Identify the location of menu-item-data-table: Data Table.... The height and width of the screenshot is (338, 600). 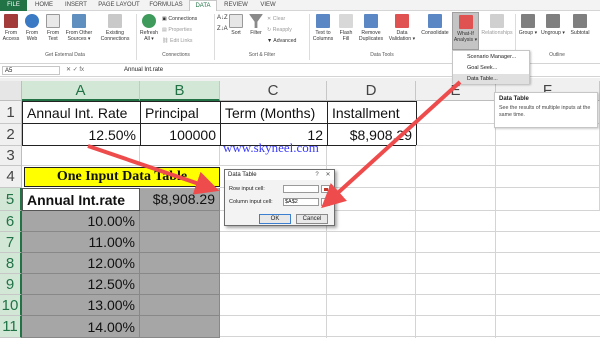
(491, 79).